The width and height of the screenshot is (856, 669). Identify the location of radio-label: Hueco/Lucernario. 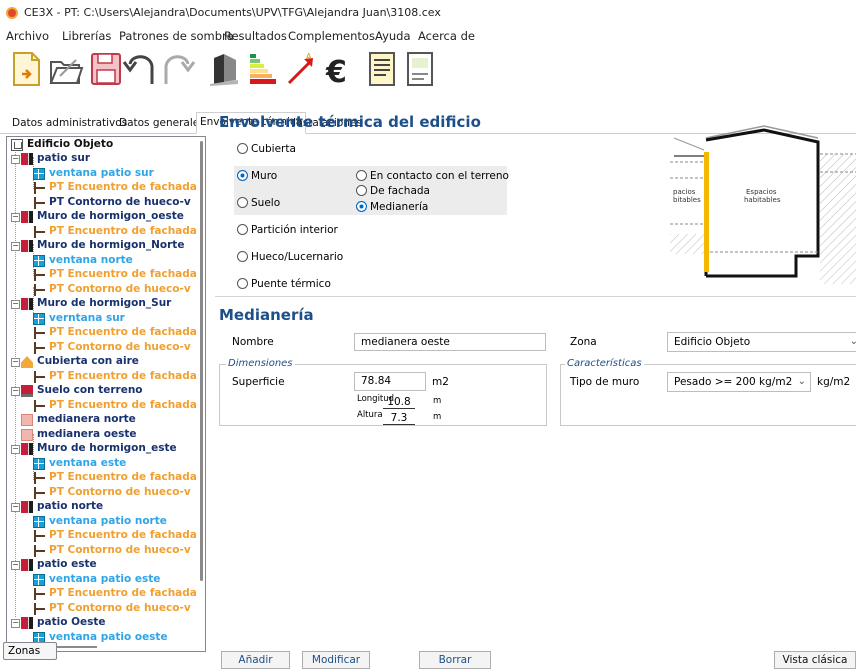
(297, 257).